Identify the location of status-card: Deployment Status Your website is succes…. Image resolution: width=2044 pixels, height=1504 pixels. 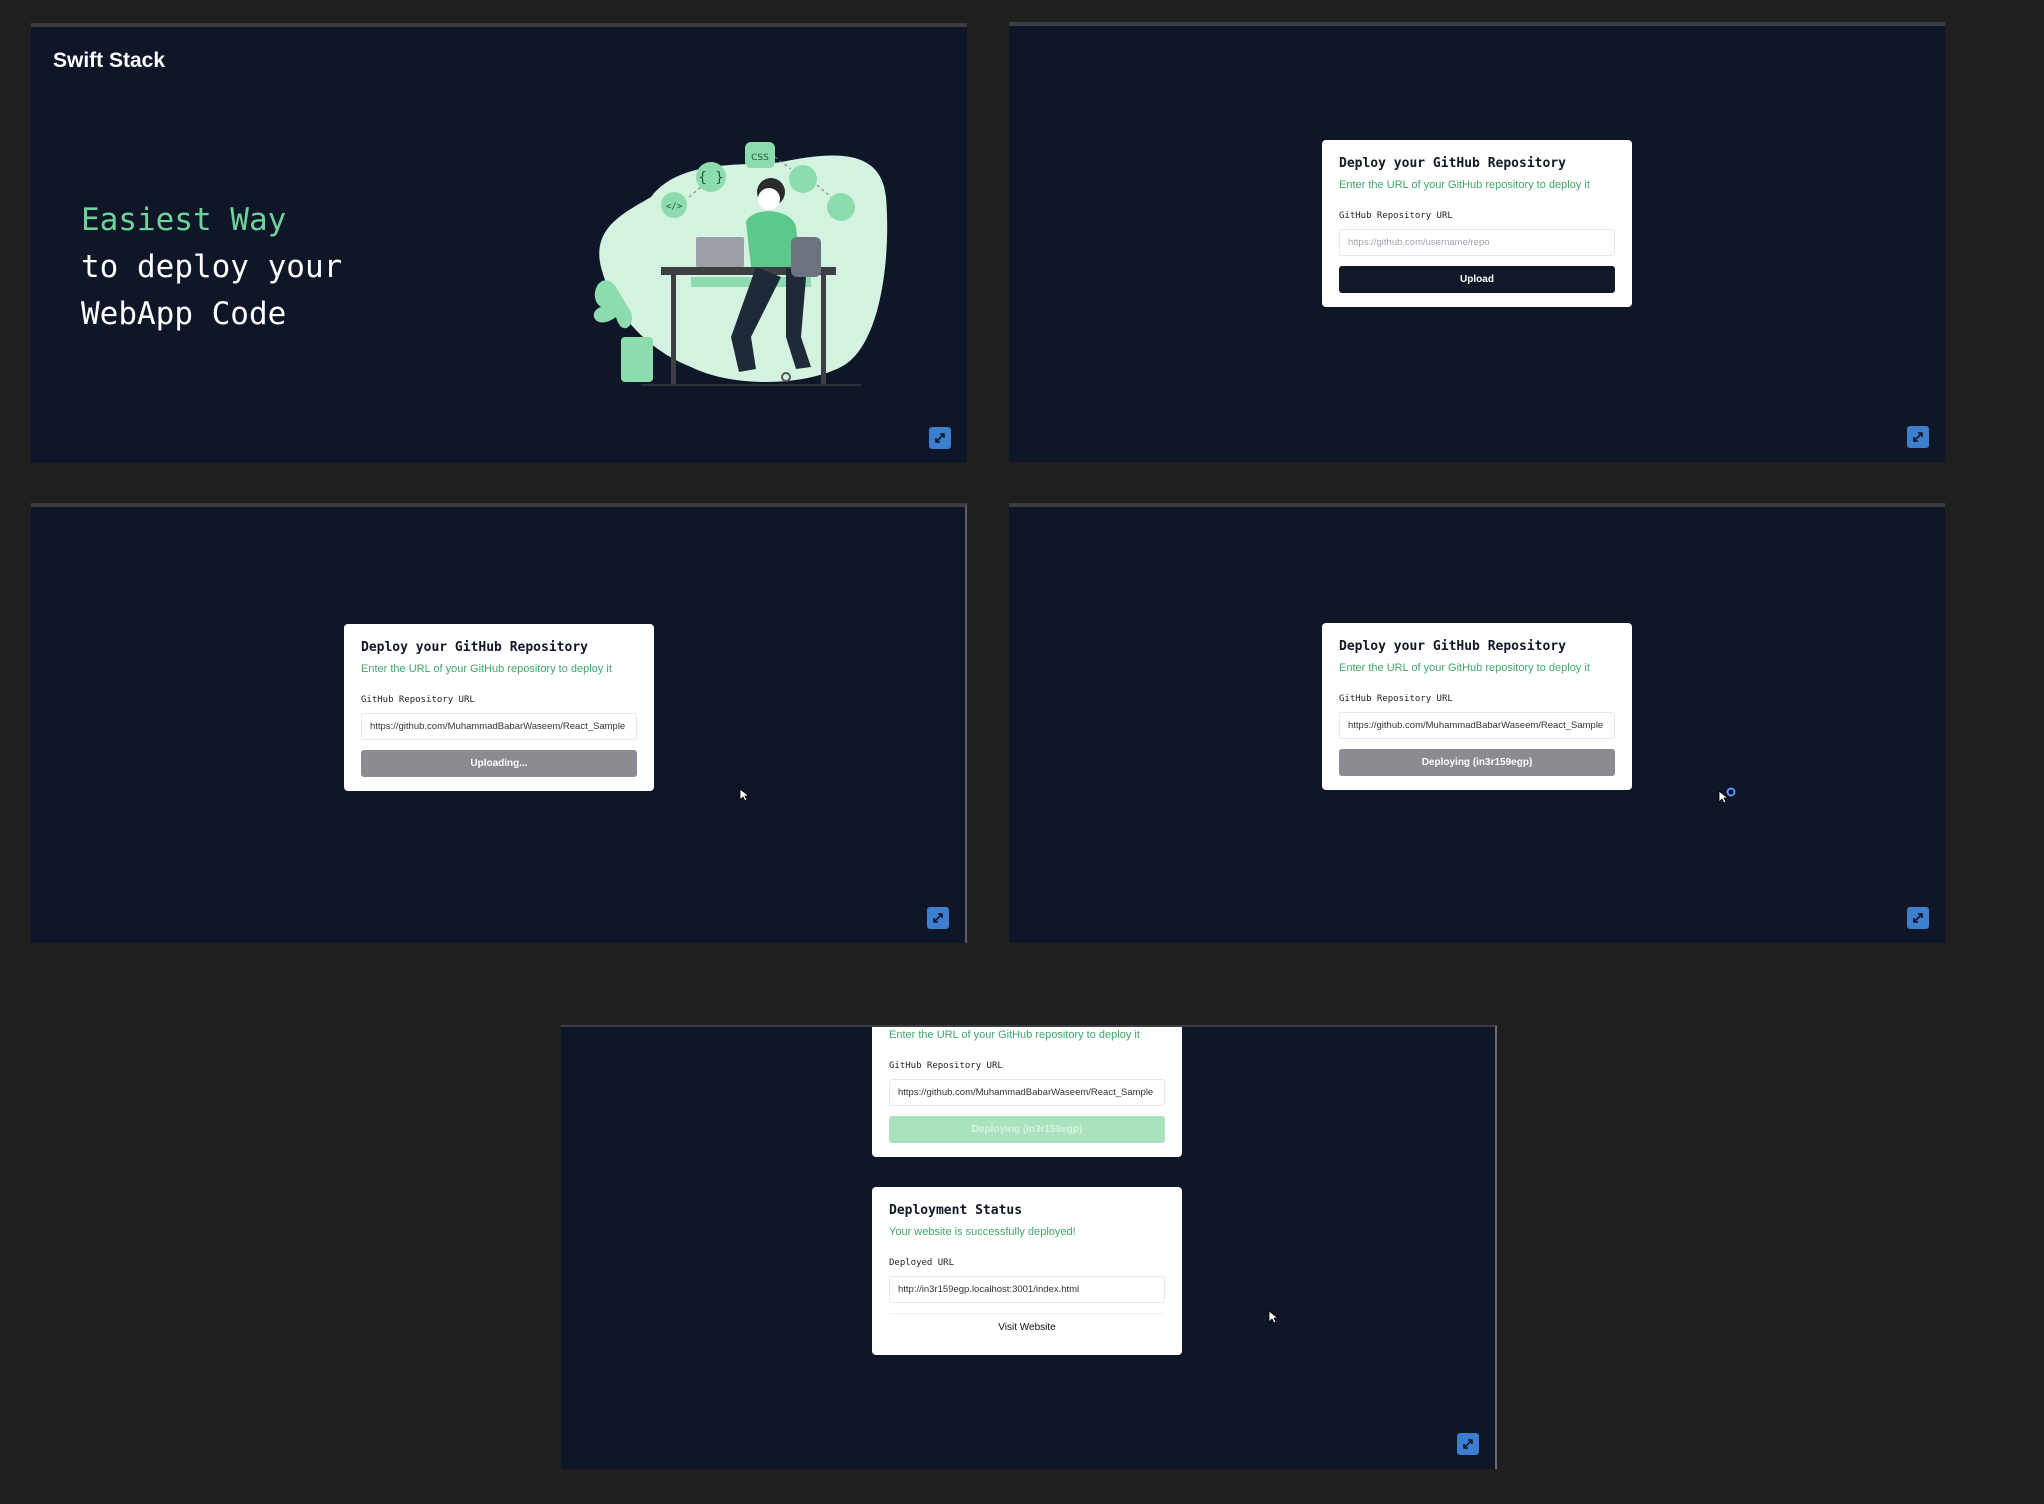
(1027, 1271).